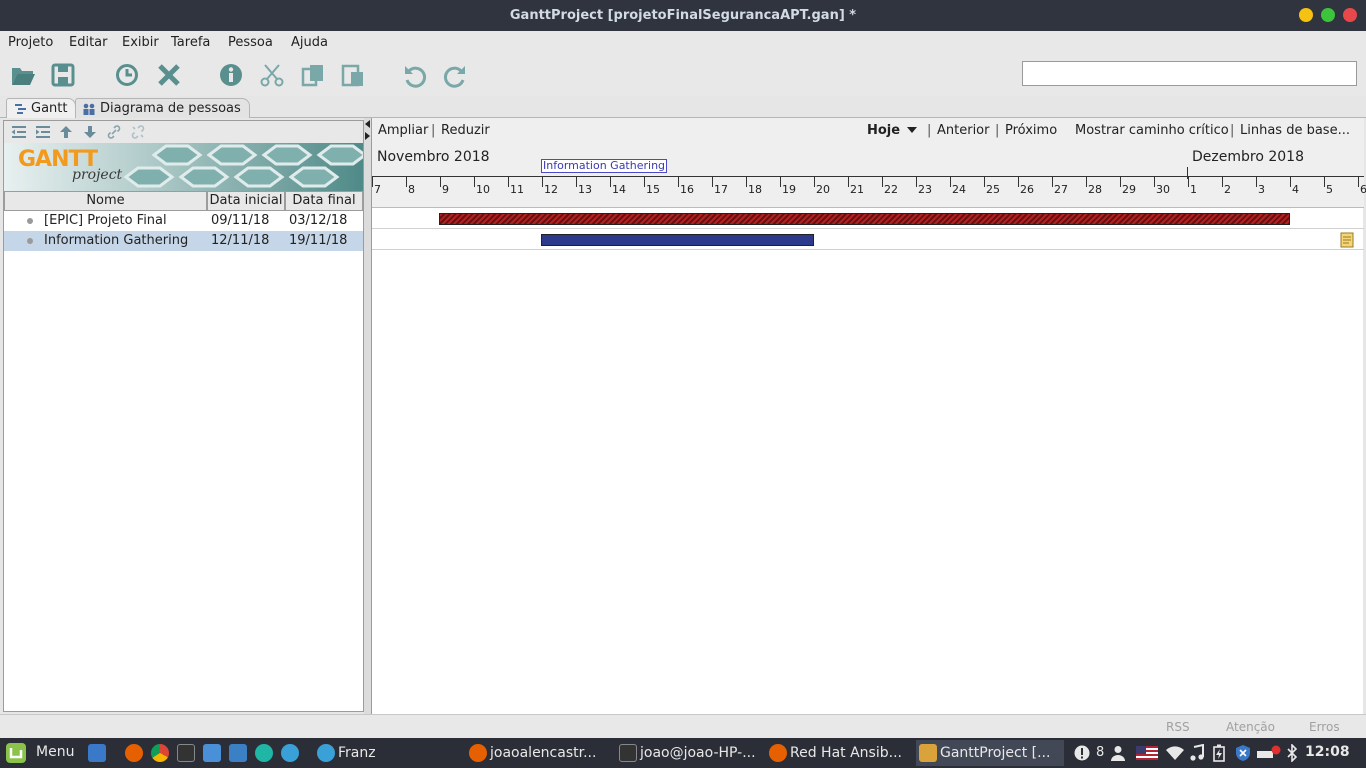 This screenshot has height=768, width=1366. Describe the element at coordinates (63, 75) in the screenshot. I see `save-icon` at that location.